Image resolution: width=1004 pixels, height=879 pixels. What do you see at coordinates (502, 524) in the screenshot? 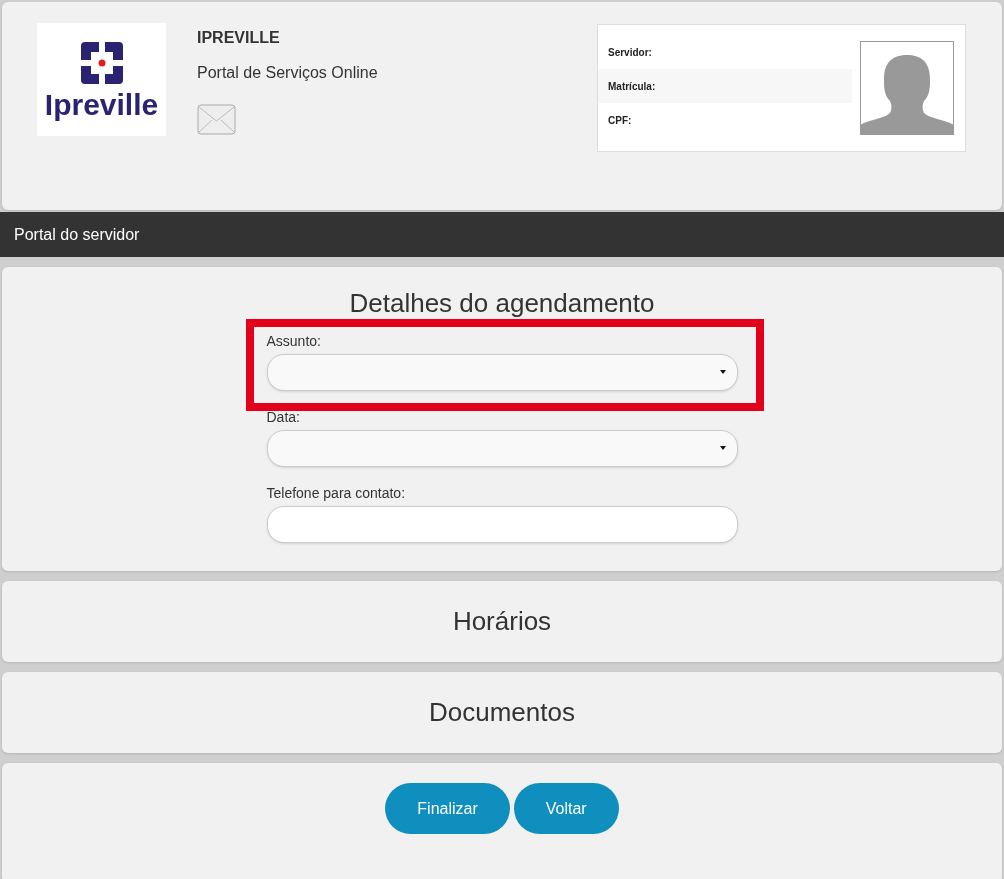
I see `input-field` at bounding box center [502, 524].